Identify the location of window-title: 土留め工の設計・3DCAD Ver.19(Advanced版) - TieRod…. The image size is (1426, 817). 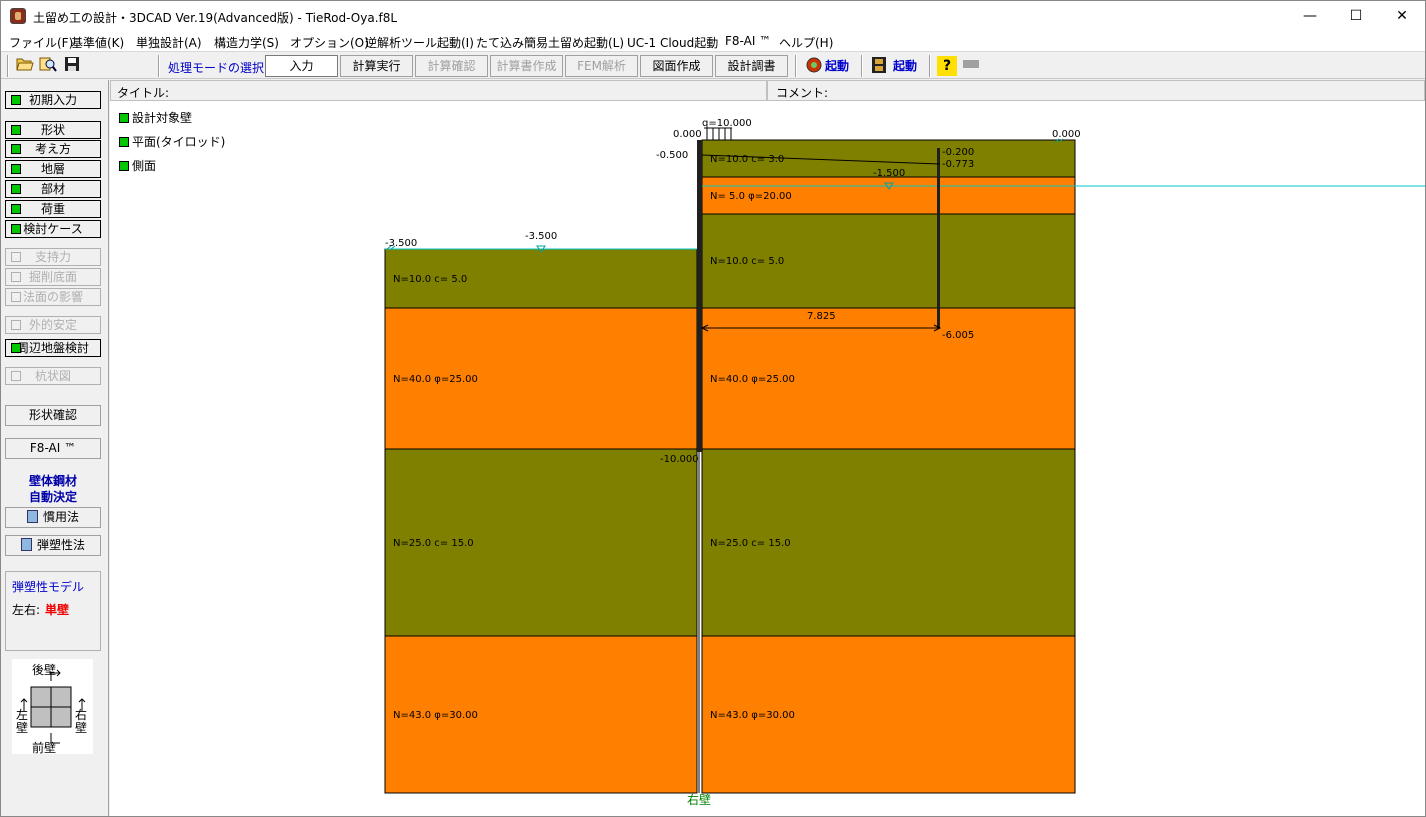
(215, 18).